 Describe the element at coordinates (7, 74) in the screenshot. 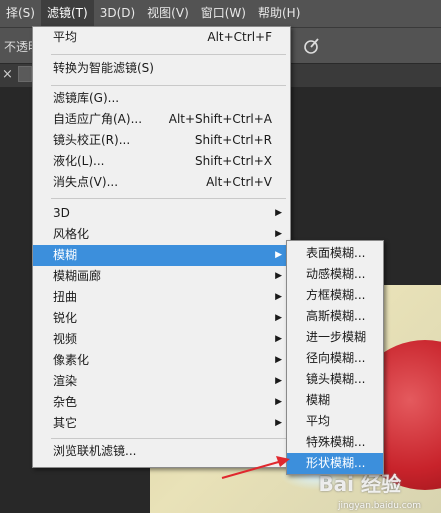

I see `close-icon: ×` at that location.